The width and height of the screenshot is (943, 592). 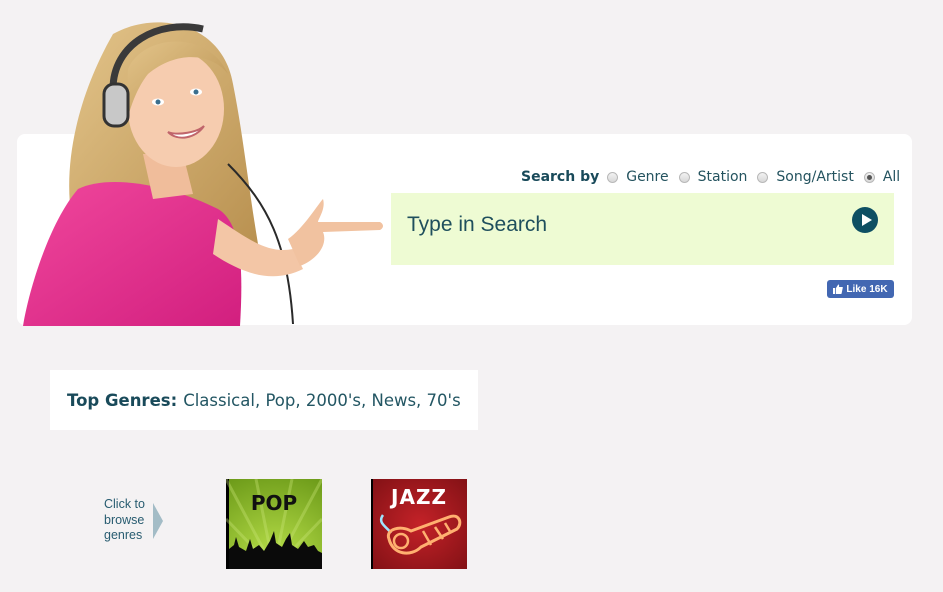 I want to click on radio-station, so click(x=684, y=177).